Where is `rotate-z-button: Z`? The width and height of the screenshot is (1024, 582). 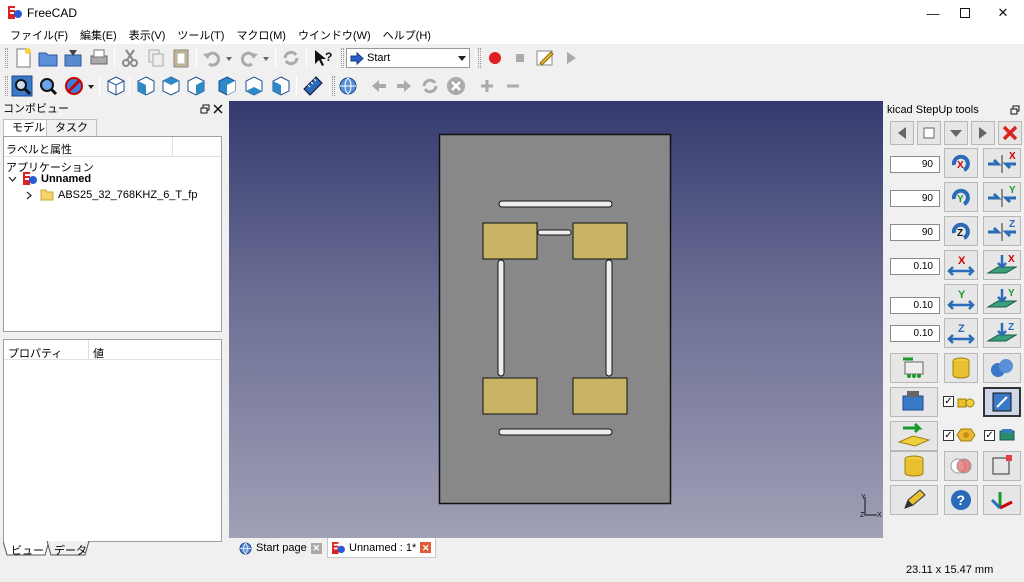
rotate-z-button: Z is located at coordinates (961, 231).